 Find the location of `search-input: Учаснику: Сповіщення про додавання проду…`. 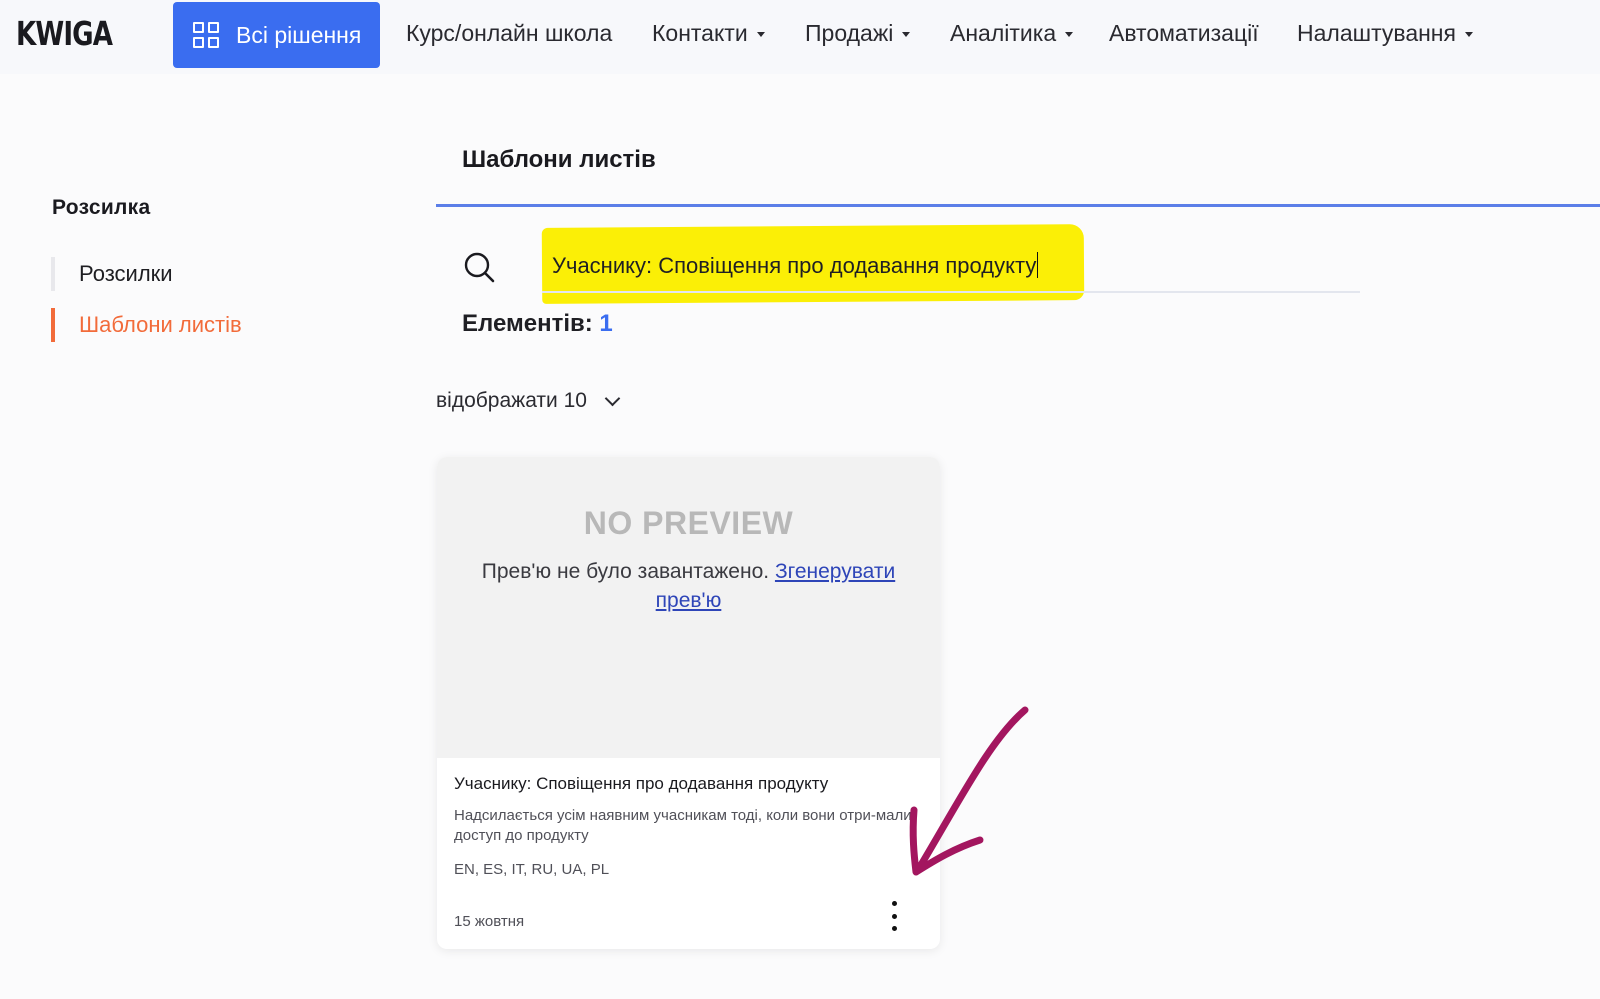

search-input: Учаснику: Сповіщення про додавання проду… is located at coordinates (812, 268).